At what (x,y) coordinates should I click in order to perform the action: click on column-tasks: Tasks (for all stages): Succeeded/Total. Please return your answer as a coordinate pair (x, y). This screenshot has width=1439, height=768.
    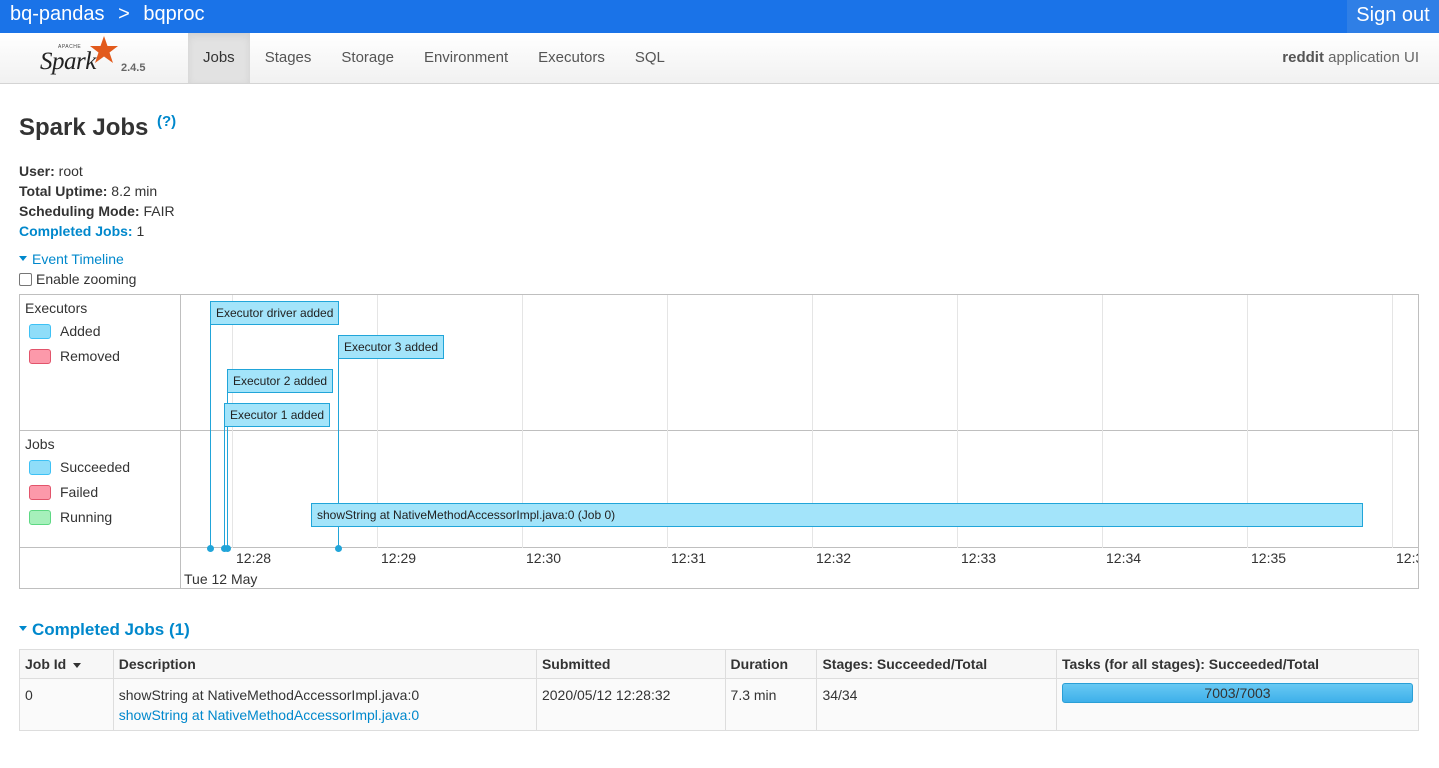
    Looking at the image, I should click on (1237, 664).